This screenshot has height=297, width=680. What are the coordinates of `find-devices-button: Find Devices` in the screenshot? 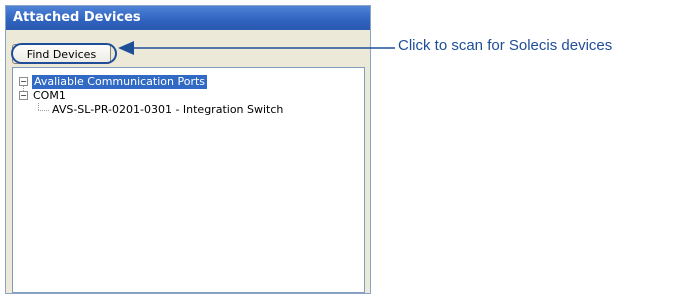 It's located at (61, 54).